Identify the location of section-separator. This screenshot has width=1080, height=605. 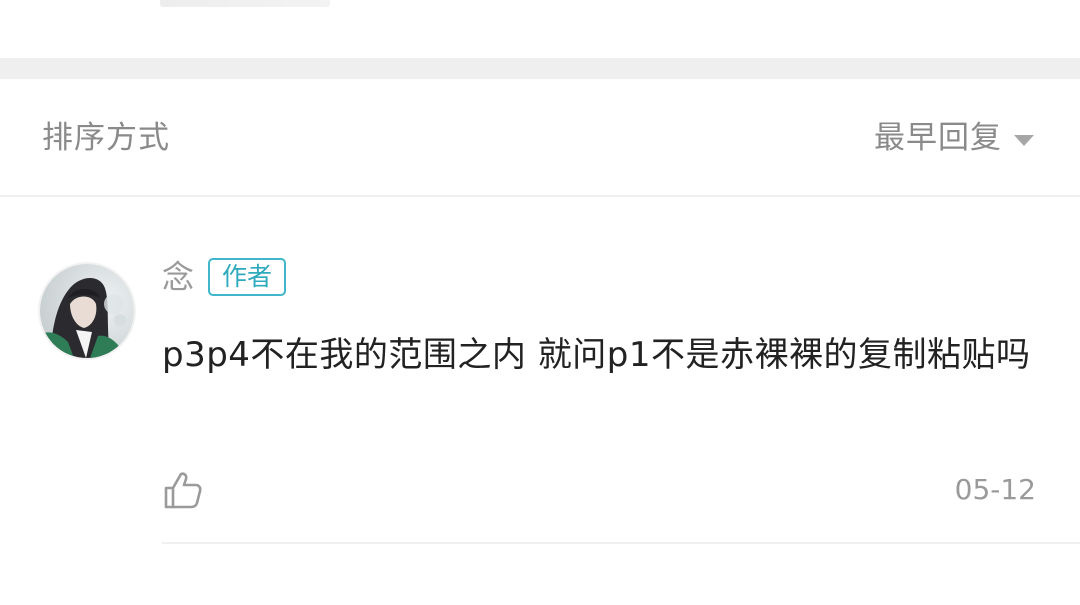
(540, 68).